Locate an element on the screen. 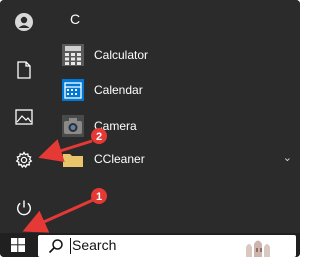 The width and height of the screenshot is (320, 257). power-button is located at coordinates (24, 208).